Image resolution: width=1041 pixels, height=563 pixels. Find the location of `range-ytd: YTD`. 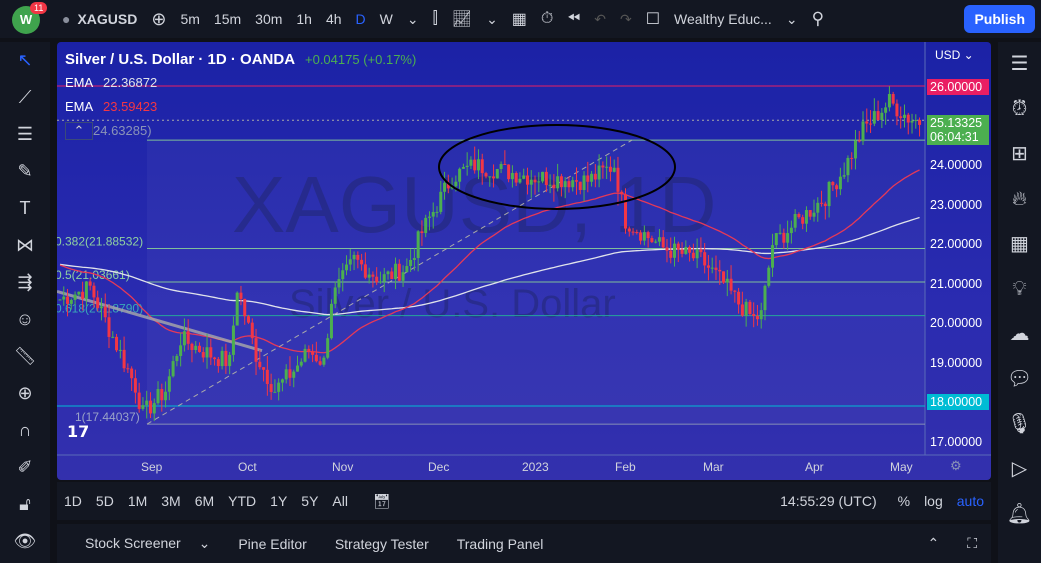

range-ytd: YTD is located at coordinates (242, 501).